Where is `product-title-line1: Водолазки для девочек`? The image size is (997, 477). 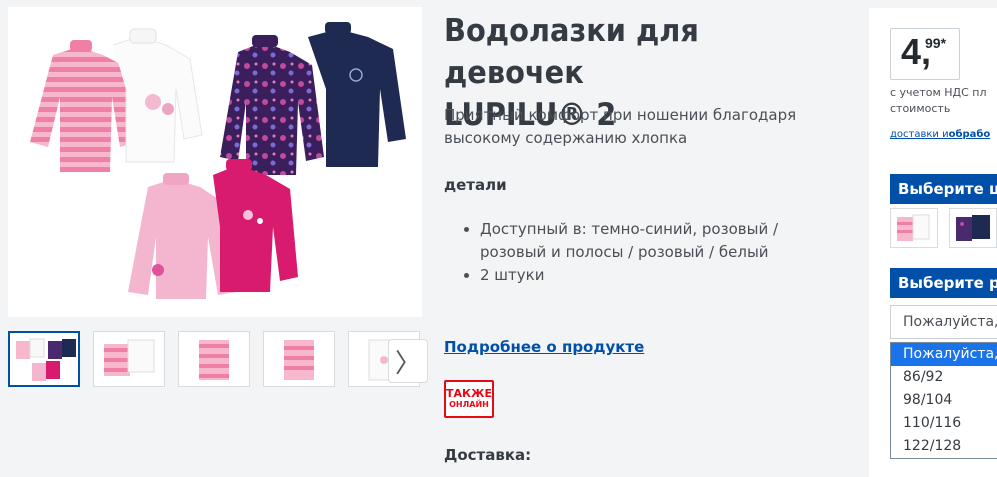 product-title-line1: Водолазки для девочек is located at coordinates (571, 52).